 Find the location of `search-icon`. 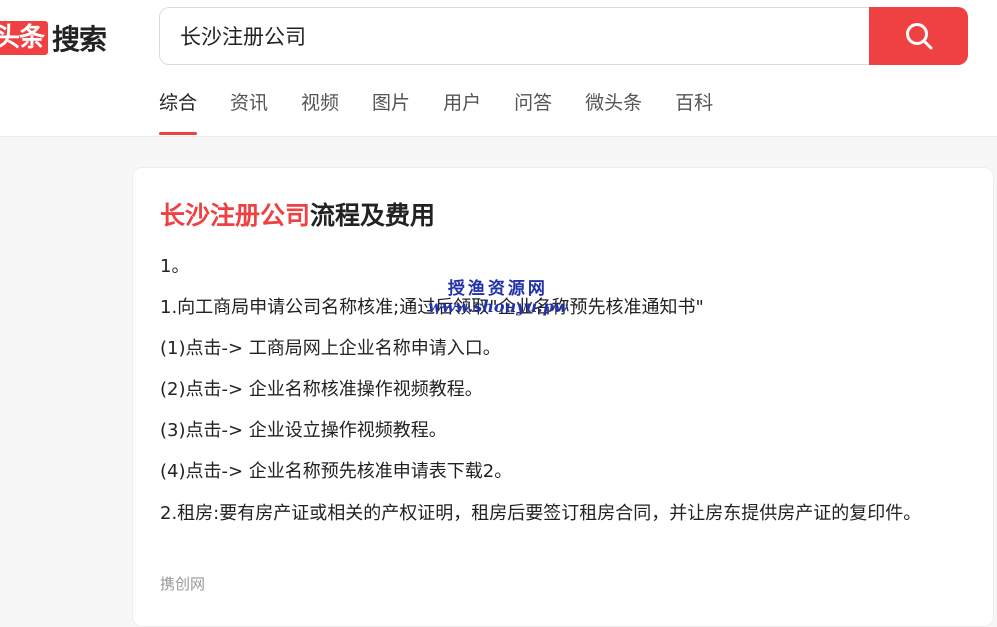

search-icon is located at coordinates (918, 36).